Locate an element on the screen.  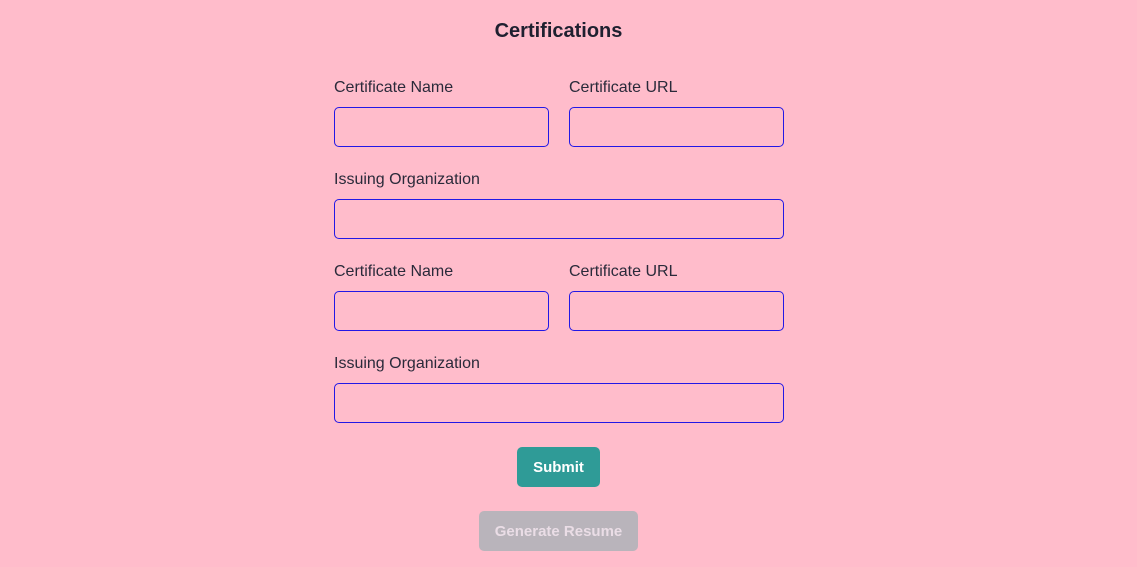
certificate-name-field-2: Certificate Name is located at coordinates (441, 296).